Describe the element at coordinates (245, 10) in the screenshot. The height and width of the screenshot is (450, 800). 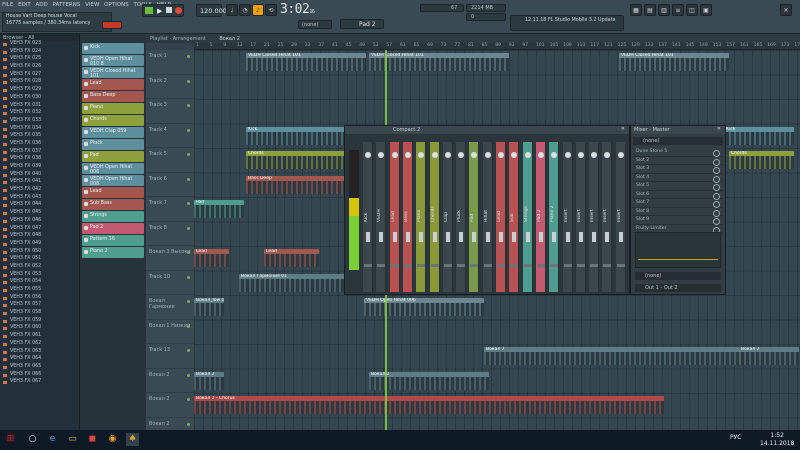
I see `wait-input-icon: ◔` at that location.